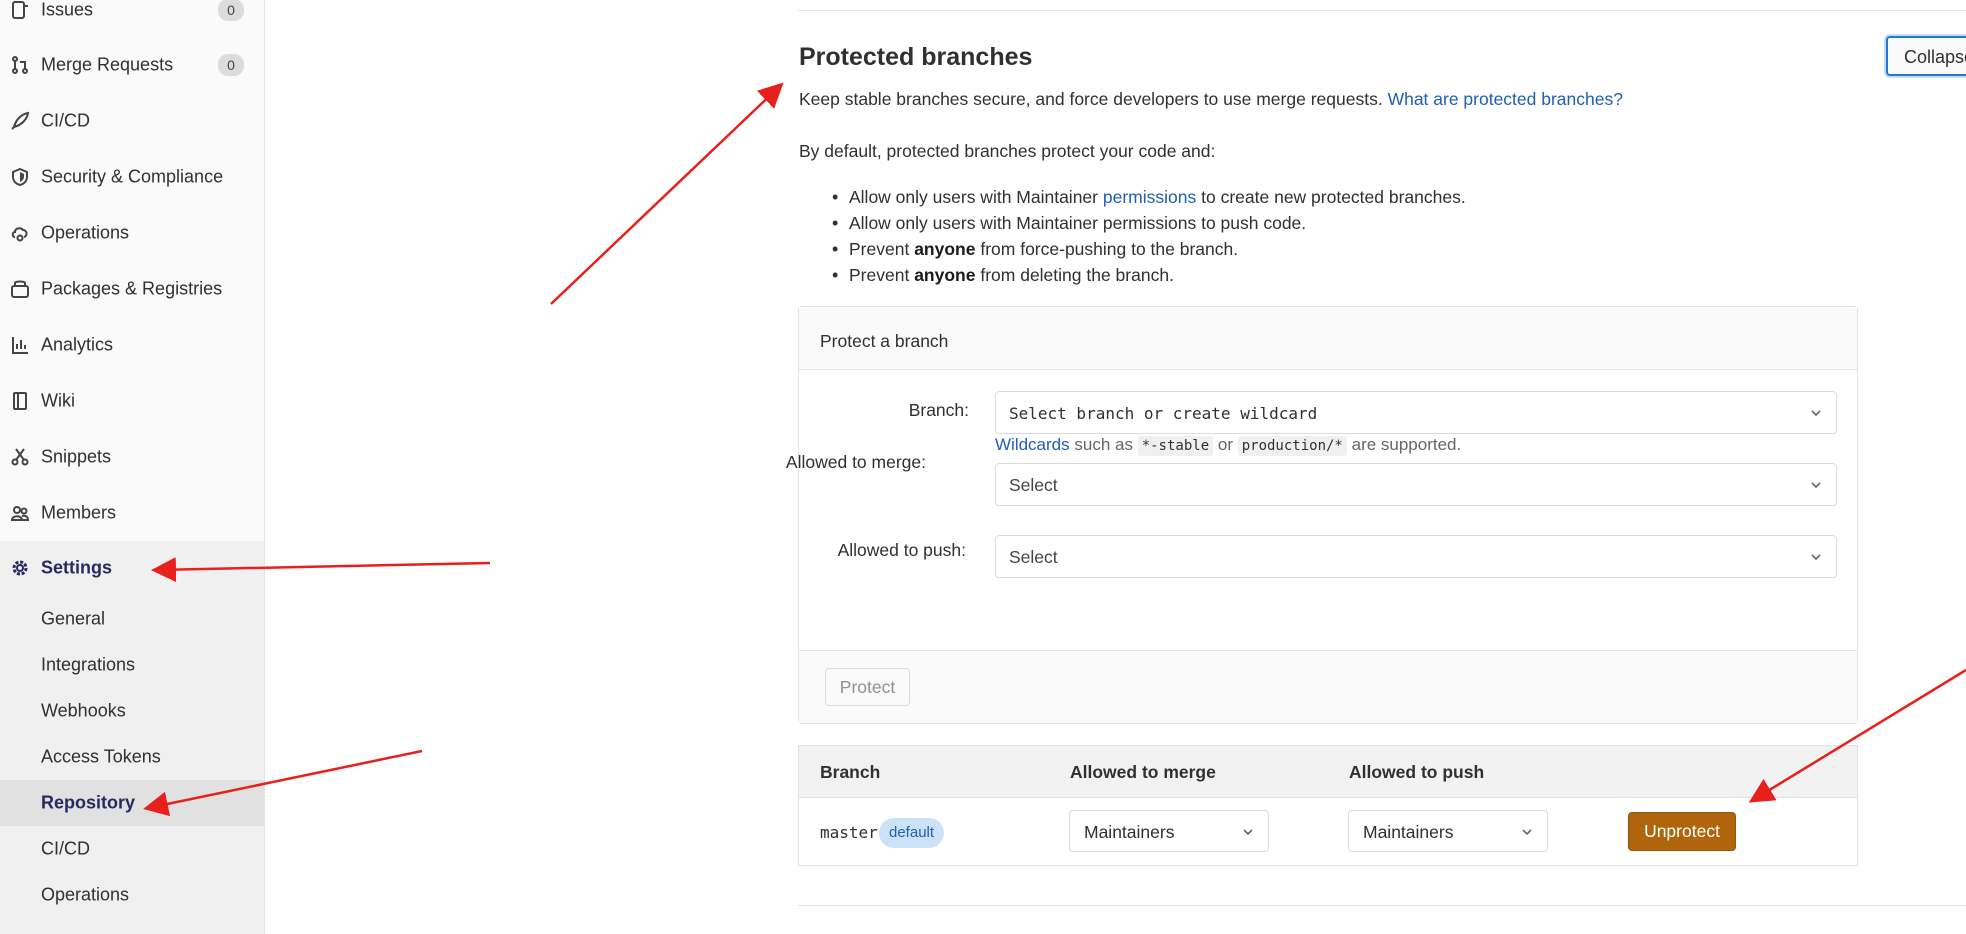 This screenshot has width=1966, height=934. Describe the element at coordinates (20, 457) in the screenshot. I see `scissors-icon` at that location.